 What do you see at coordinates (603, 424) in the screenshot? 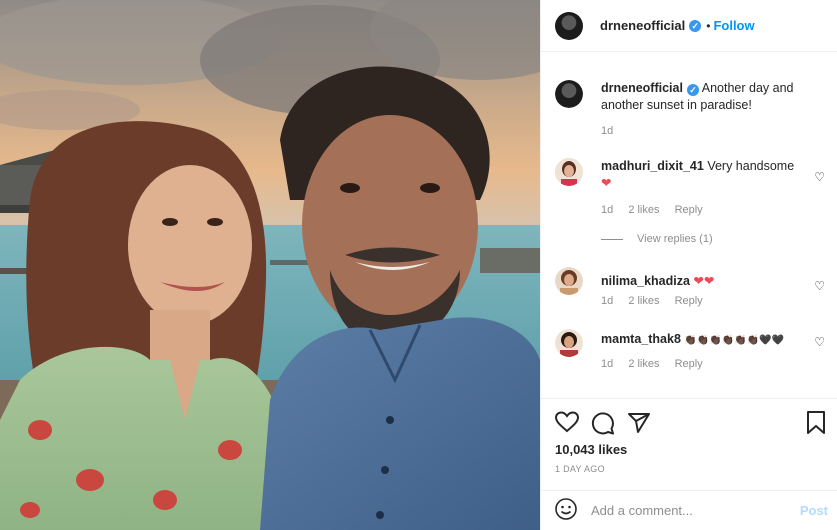
I see `comment-icon` at bounding box center [603, 424].